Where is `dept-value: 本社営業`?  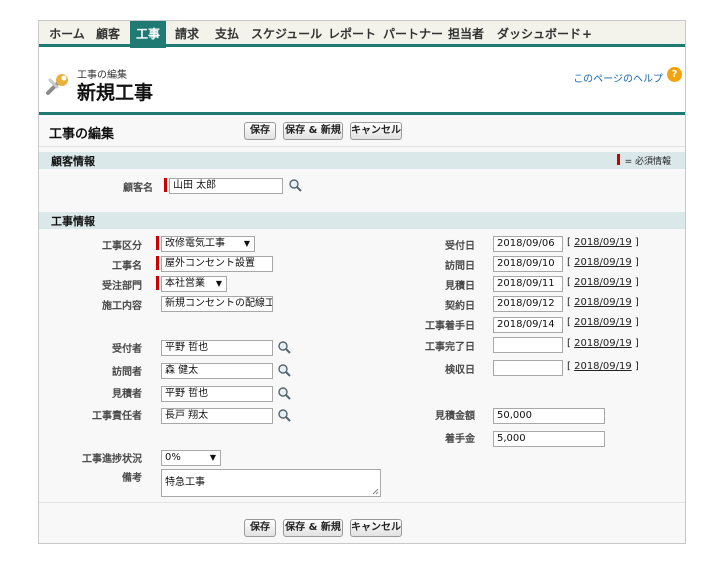 dept-value: 本社営業 is located at coordinates (185, 283).